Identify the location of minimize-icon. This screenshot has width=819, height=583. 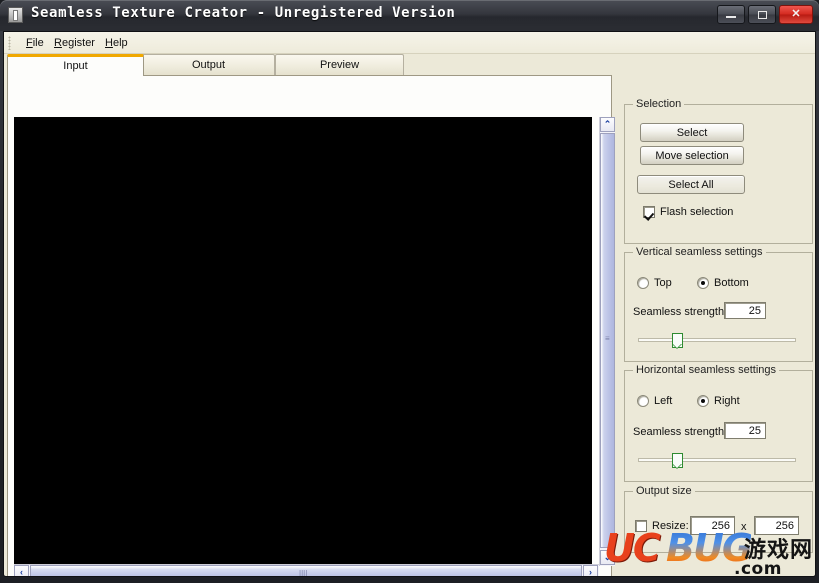
(731, 17).